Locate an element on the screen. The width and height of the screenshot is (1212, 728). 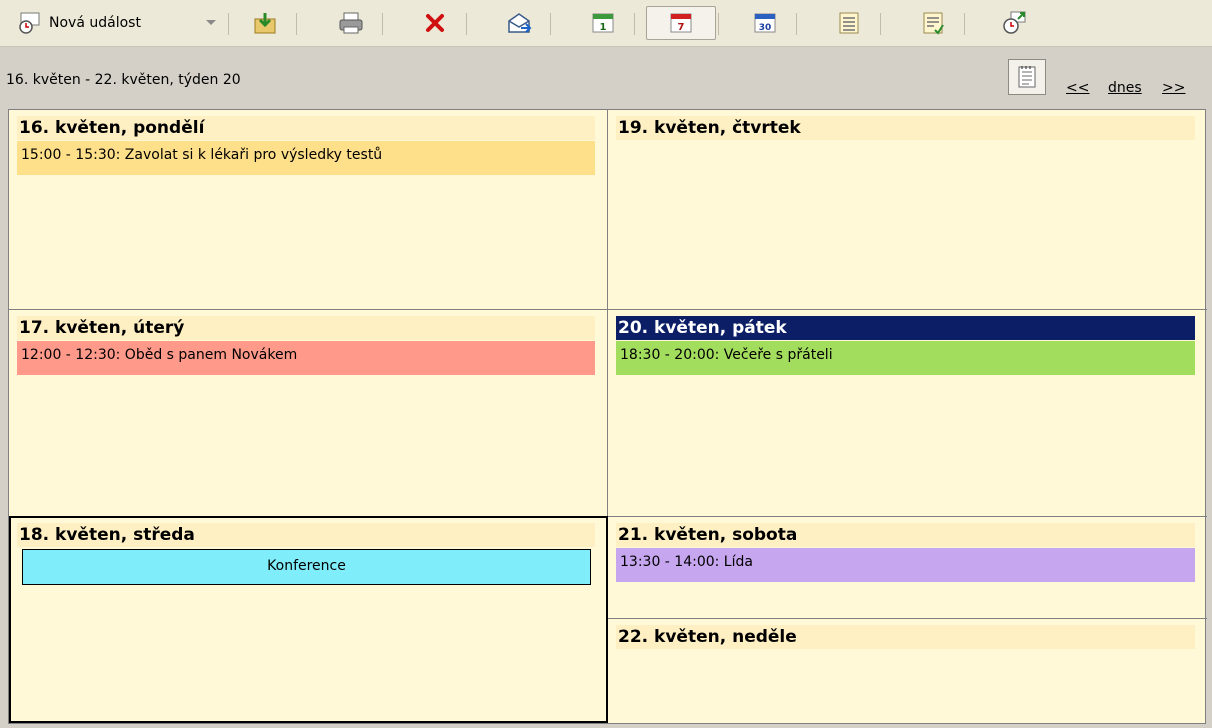
print-icon is located at coordinates (351, 23).